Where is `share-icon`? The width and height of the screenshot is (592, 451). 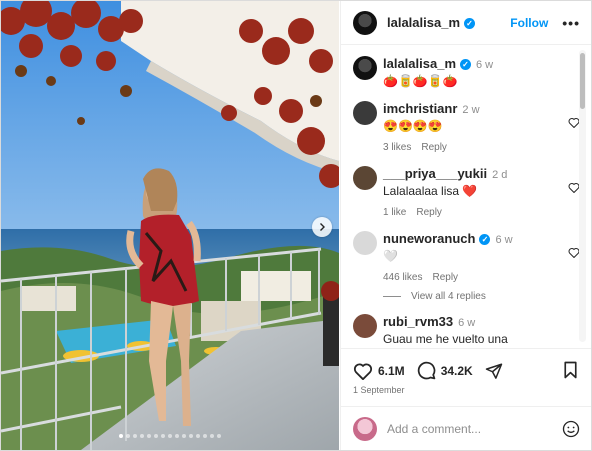
share-icon is located at coordinates (494, 371).